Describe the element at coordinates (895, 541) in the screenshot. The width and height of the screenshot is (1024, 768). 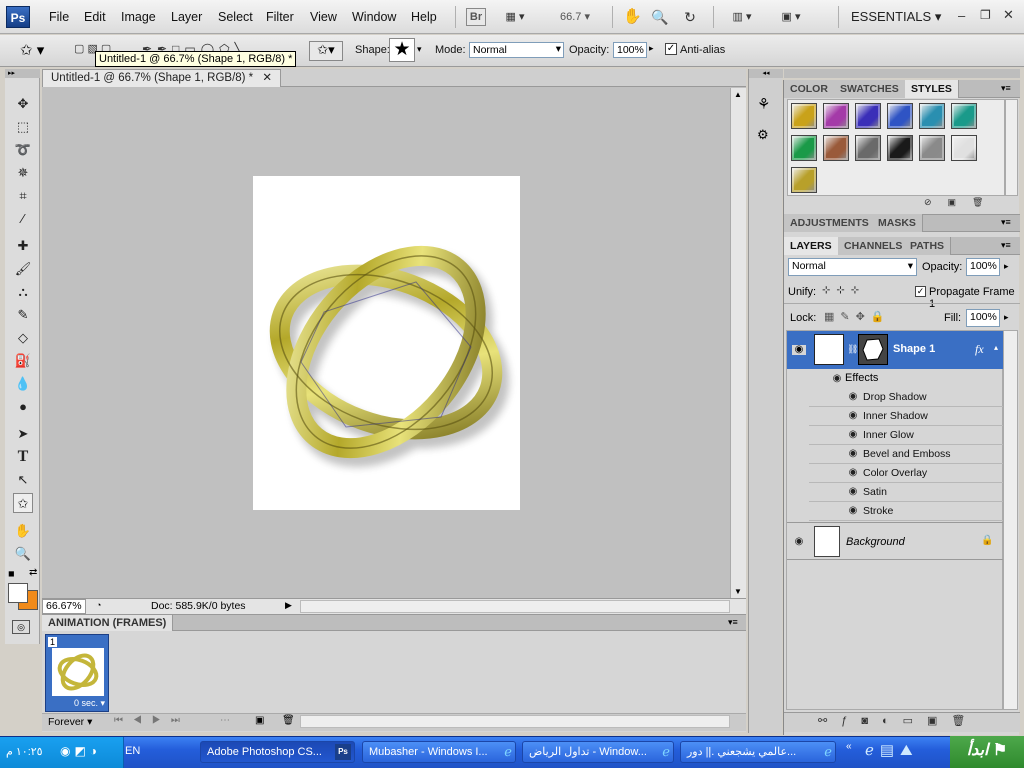
I see `layer-background: ◉ Background 🔒` at that location.